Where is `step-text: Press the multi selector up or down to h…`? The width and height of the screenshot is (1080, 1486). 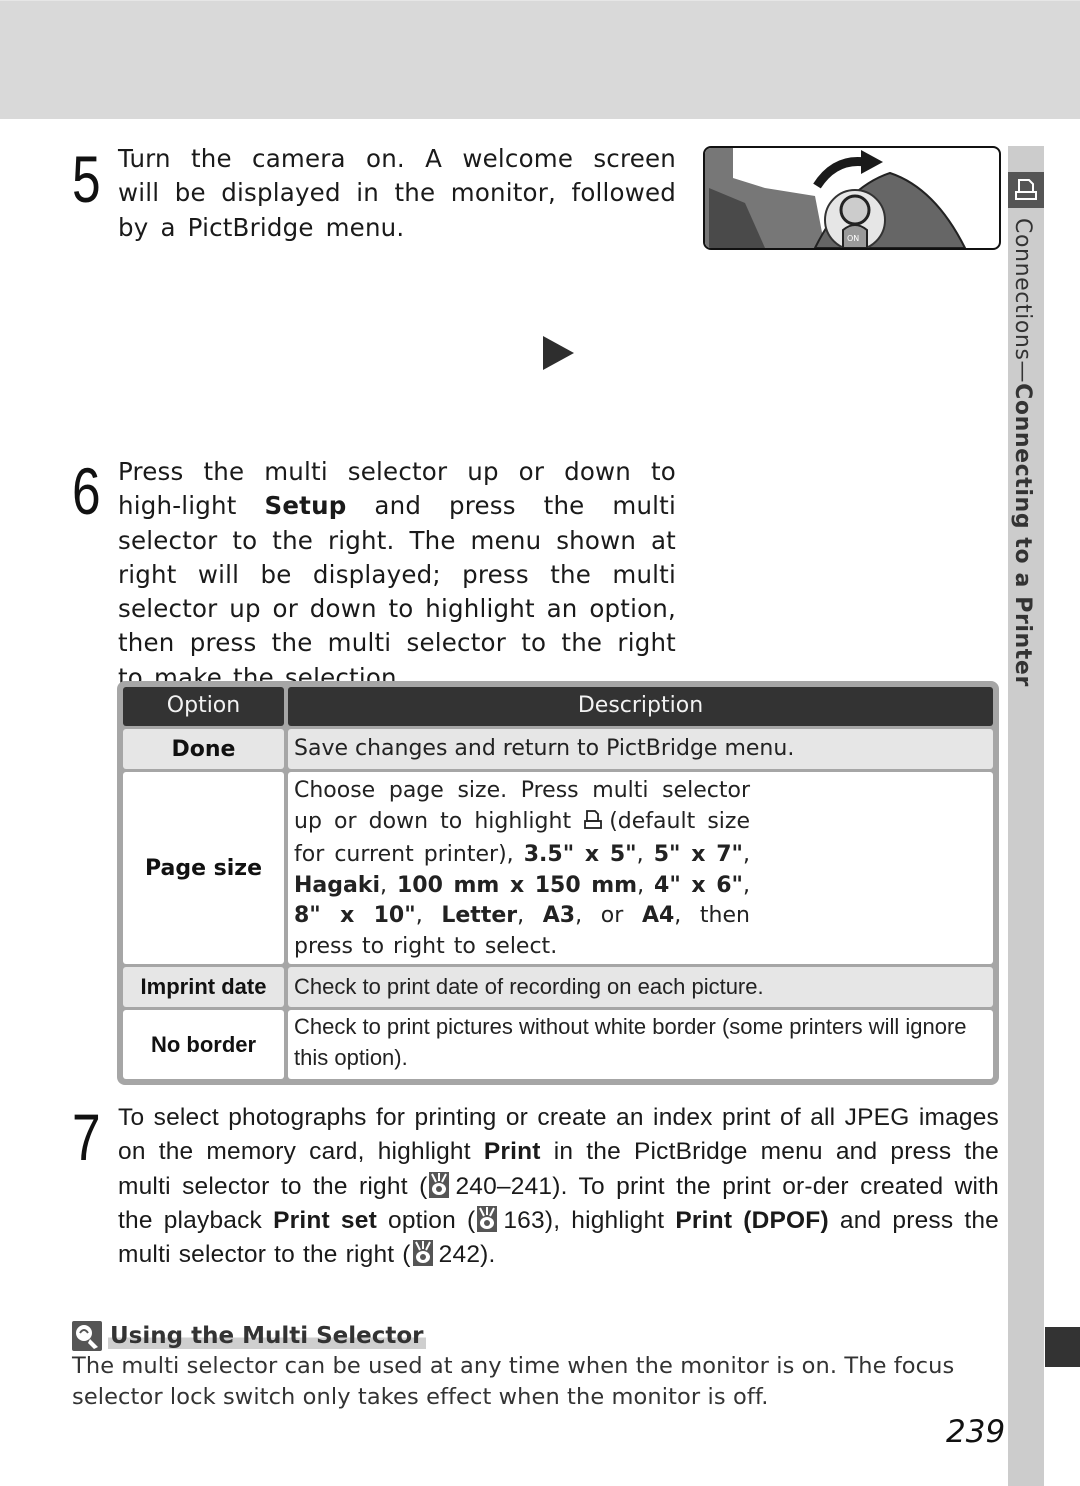
step-text: Press the multi selector up or down to h… is located at coordinates (397, 574).